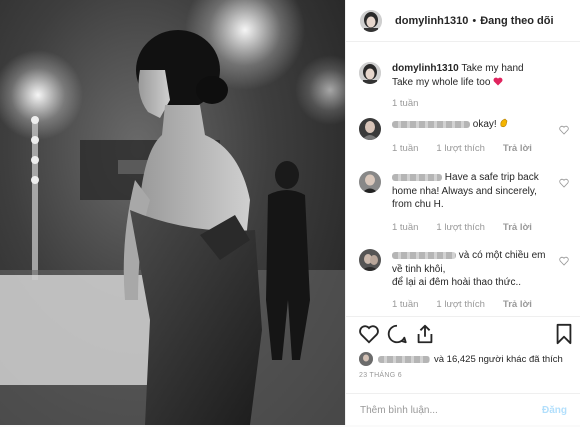 The image size is (580, 427). What do you see at coordinates (498, 359) in the screenshot?
I see `likes-count-text: và 16,425 người khác đã thích` at bounding box center [498, 359].